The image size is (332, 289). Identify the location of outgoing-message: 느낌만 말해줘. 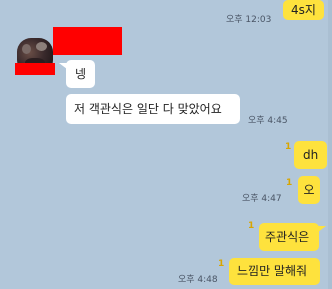
(274, 271).